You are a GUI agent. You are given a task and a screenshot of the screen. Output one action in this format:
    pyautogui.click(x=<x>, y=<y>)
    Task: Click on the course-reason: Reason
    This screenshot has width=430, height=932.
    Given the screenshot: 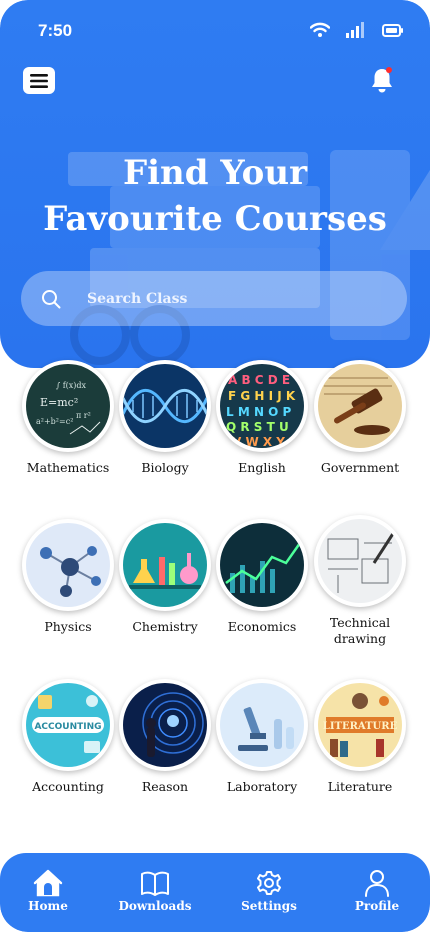 What is the action you would take?
    pyautogui.click(x=165, y=737)
    